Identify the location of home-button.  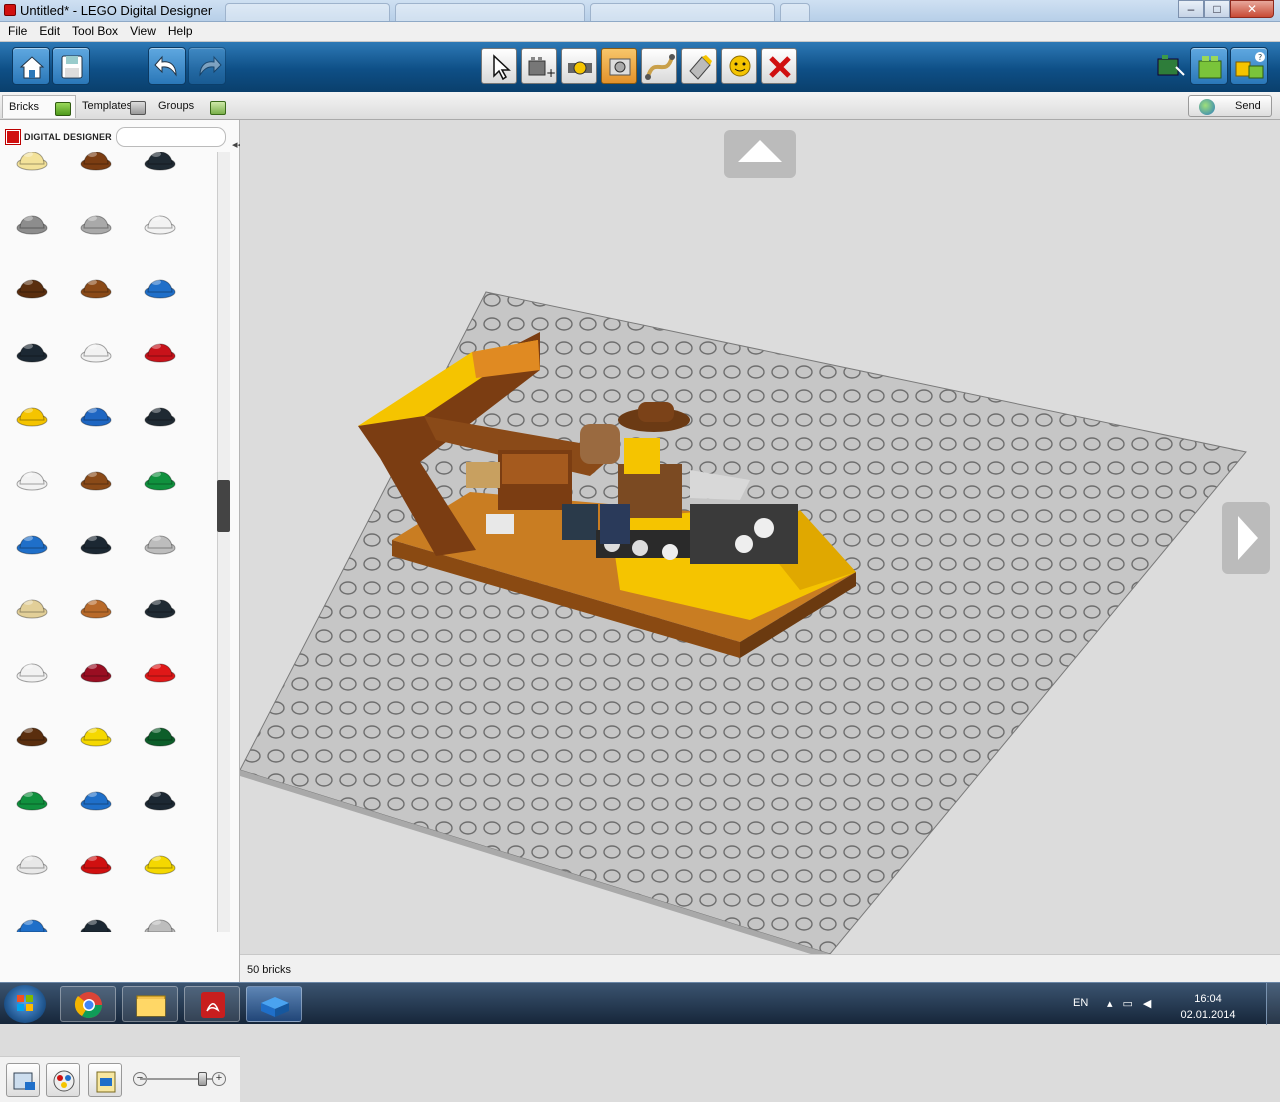
(31, 66).